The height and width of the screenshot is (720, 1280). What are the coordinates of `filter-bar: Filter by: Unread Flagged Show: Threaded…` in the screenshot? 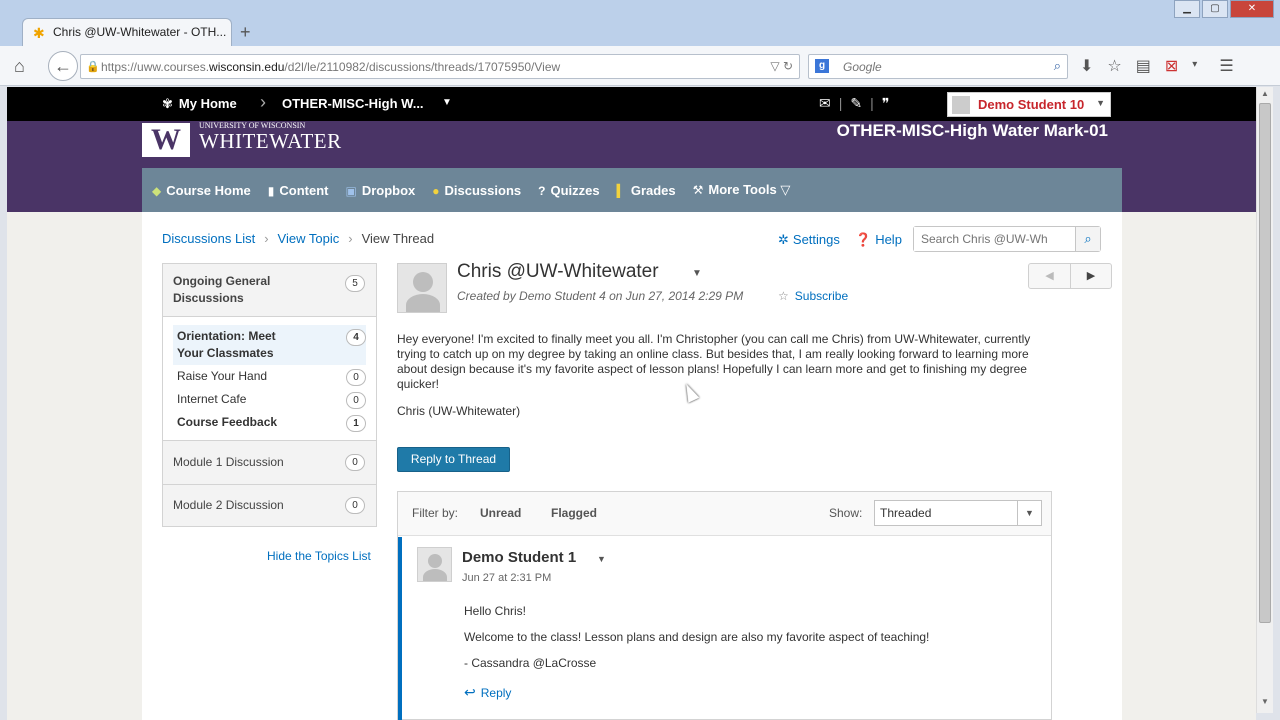 It's located at (724, 514).